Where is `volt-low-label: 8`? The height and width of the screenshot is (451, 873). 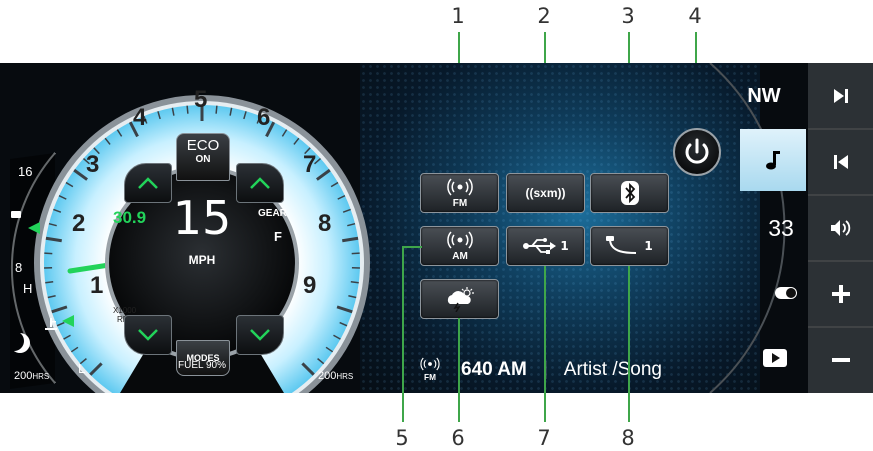
volt-low-label: 8 is located at coordinates (19, 267).